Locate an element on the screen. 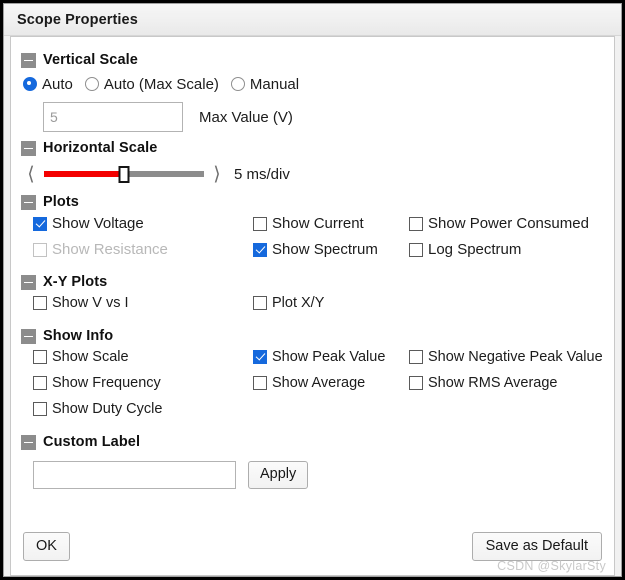 This screenshot has height=580, width=625. checkbox-show-spectrum: Show Spectrum is located at coordinates (315, 249).